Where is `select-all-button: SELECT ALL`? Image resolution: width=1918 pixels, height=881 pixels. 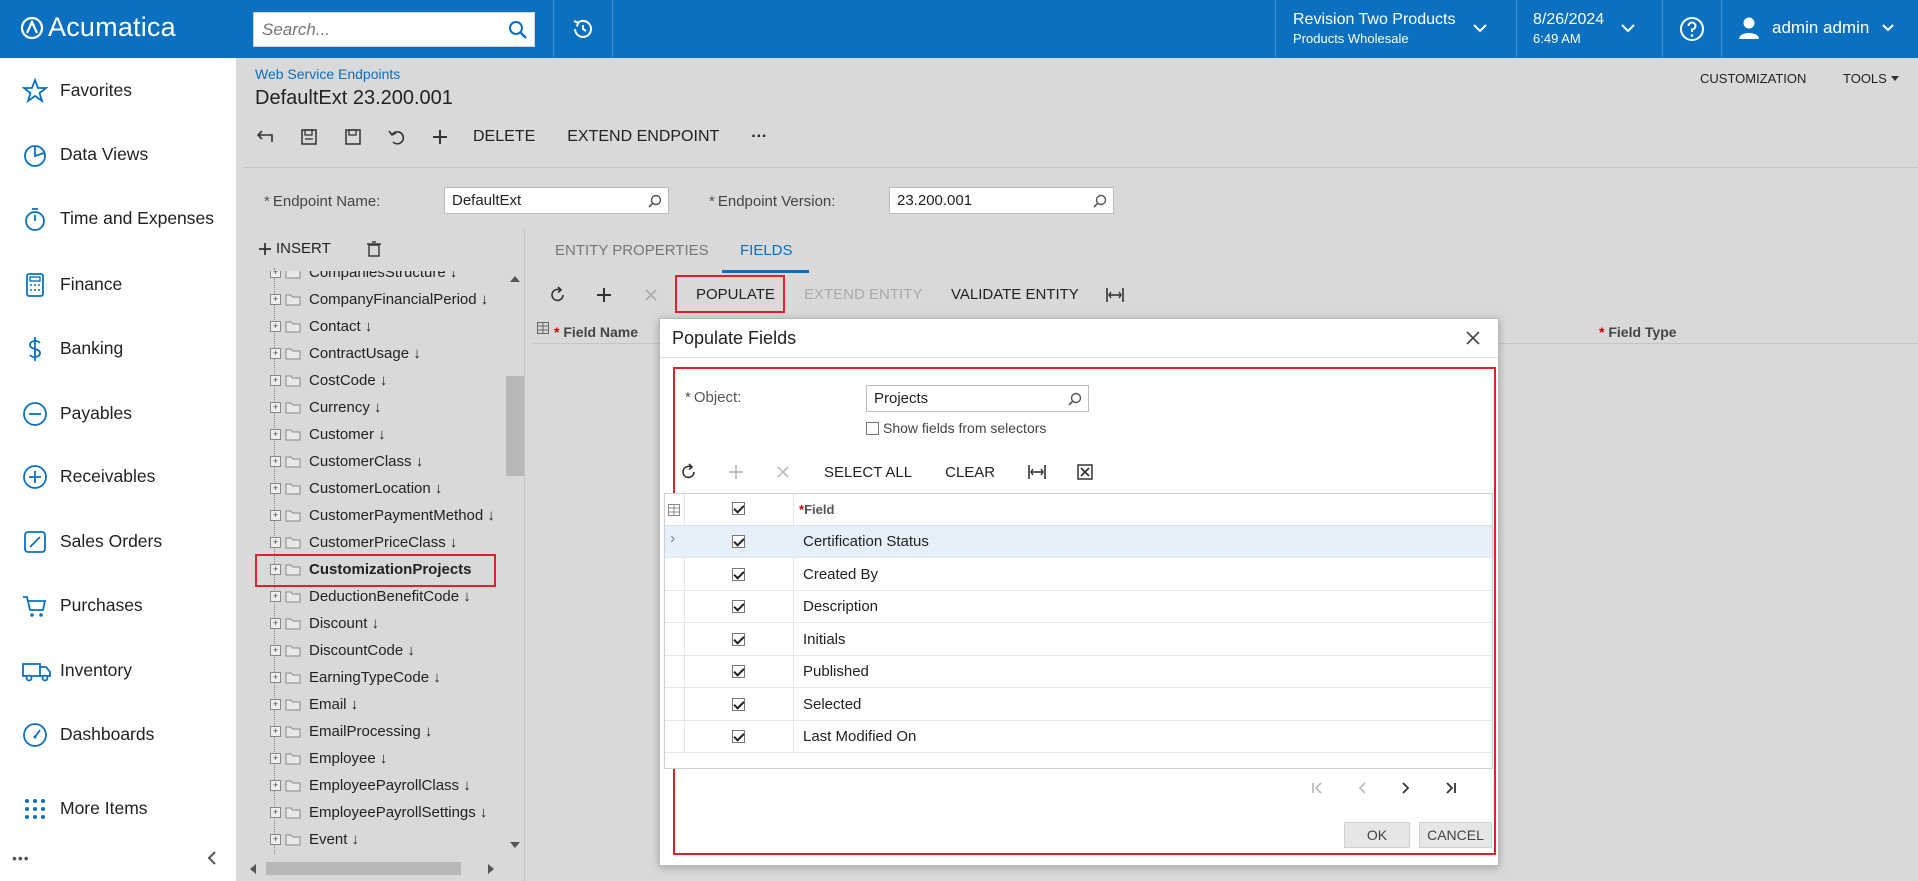
select-all-button: SELECT ALL is located at coordinates (868, 472).